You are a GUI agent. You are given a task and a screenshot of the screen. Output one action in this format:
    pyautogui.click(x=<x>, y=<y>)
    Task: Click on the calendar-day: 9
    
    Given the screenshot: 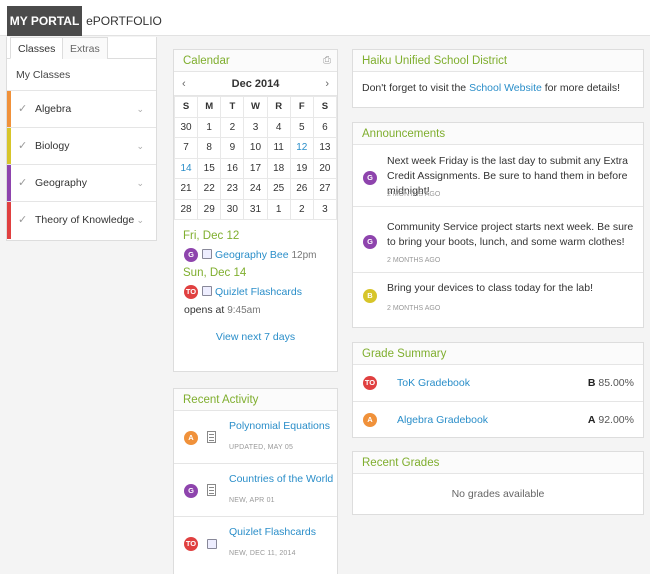 What is the action you would take?
    pyautogui.click(x=232, y=148)
    